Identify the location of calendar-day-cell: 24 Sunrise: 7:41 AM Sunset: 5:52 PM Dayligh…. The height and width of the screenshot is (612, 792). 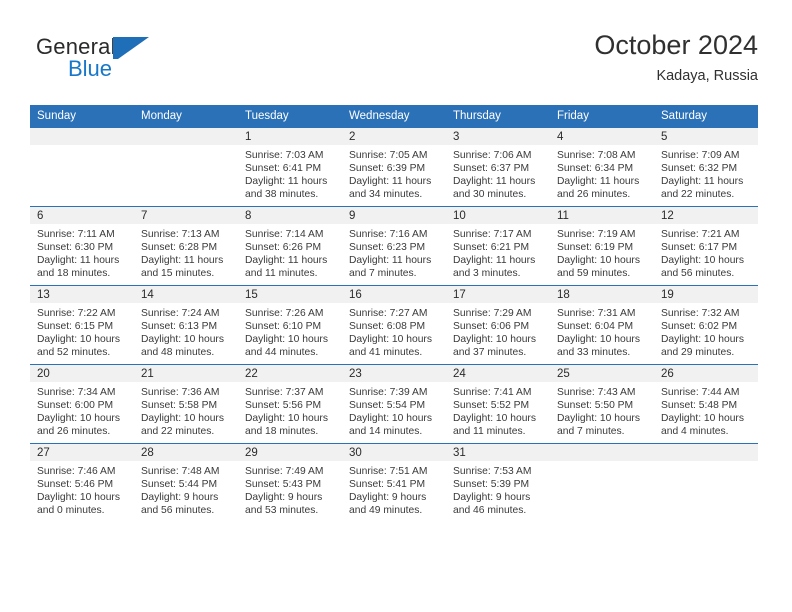
(498, 404).